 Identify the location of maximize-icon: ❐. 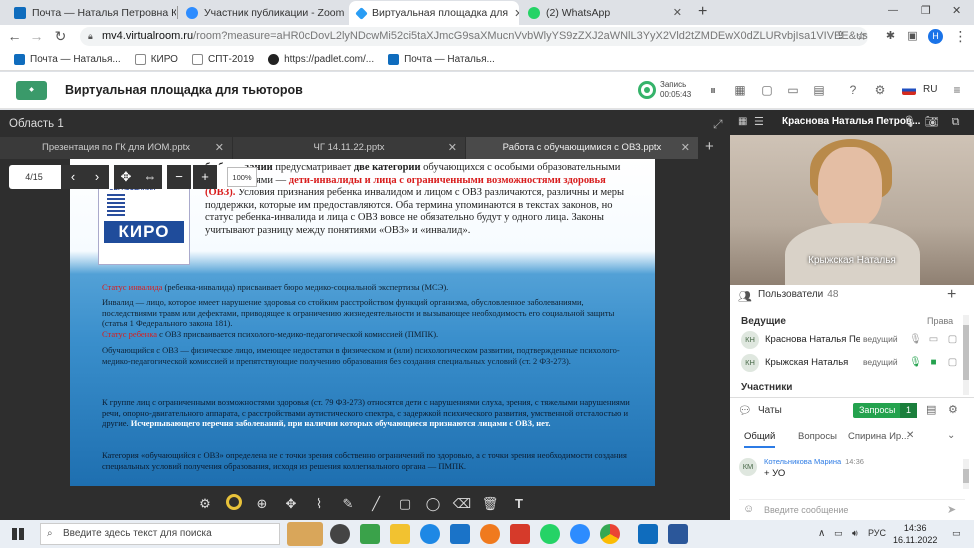
(926, 10).